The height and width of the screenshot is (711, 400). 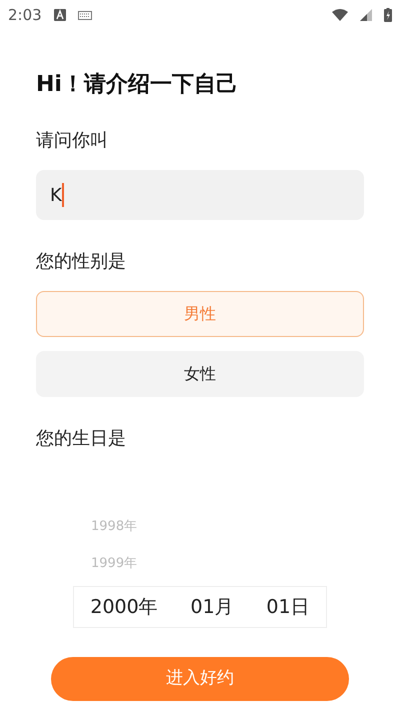 I want to click on name-input-field: K, so click(x=200, y=195).